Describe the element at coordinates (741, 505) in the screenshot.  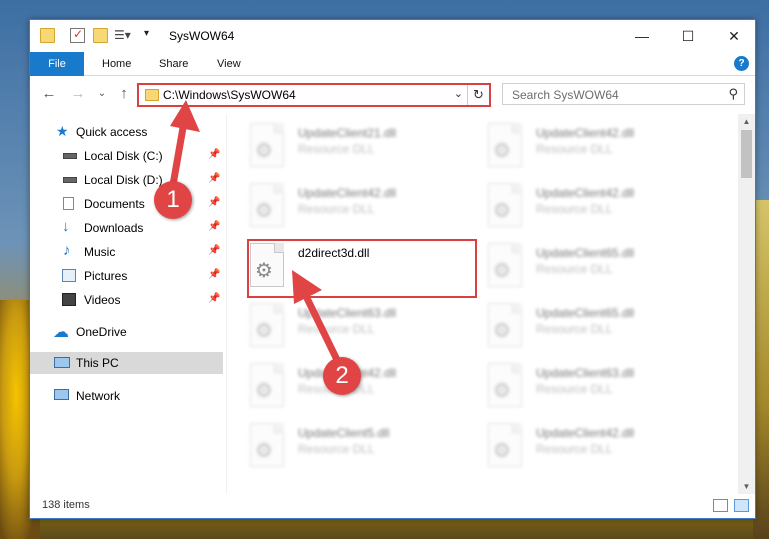
I see `large-icons-view-icon` at that location.